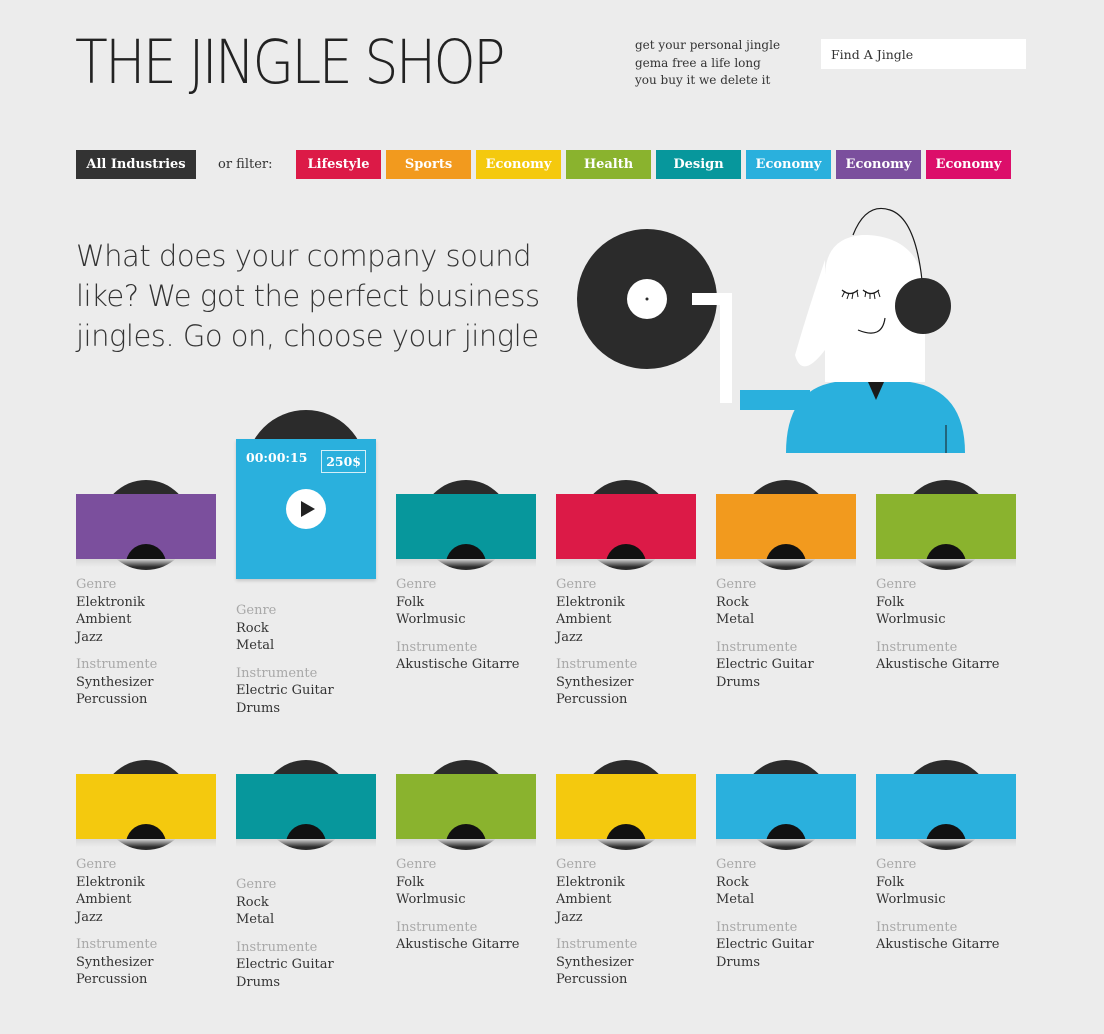  Describe the element at coordinates (290, 63) in the screenshot. I see `site-logo: THE JINGLE SHOP` at that location.